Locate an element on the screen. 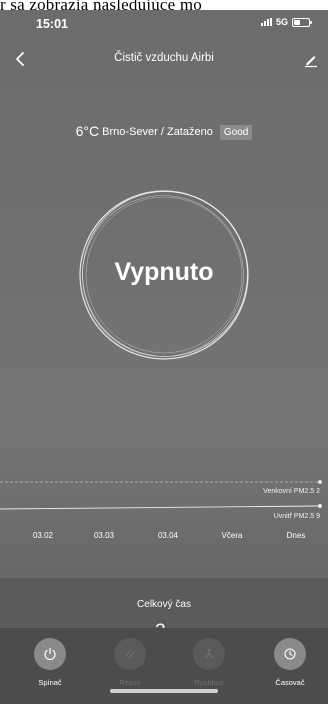 Image resolution: width=328 pixels, height=704 pixels. mode-icon is located at coordinates (130, 654).